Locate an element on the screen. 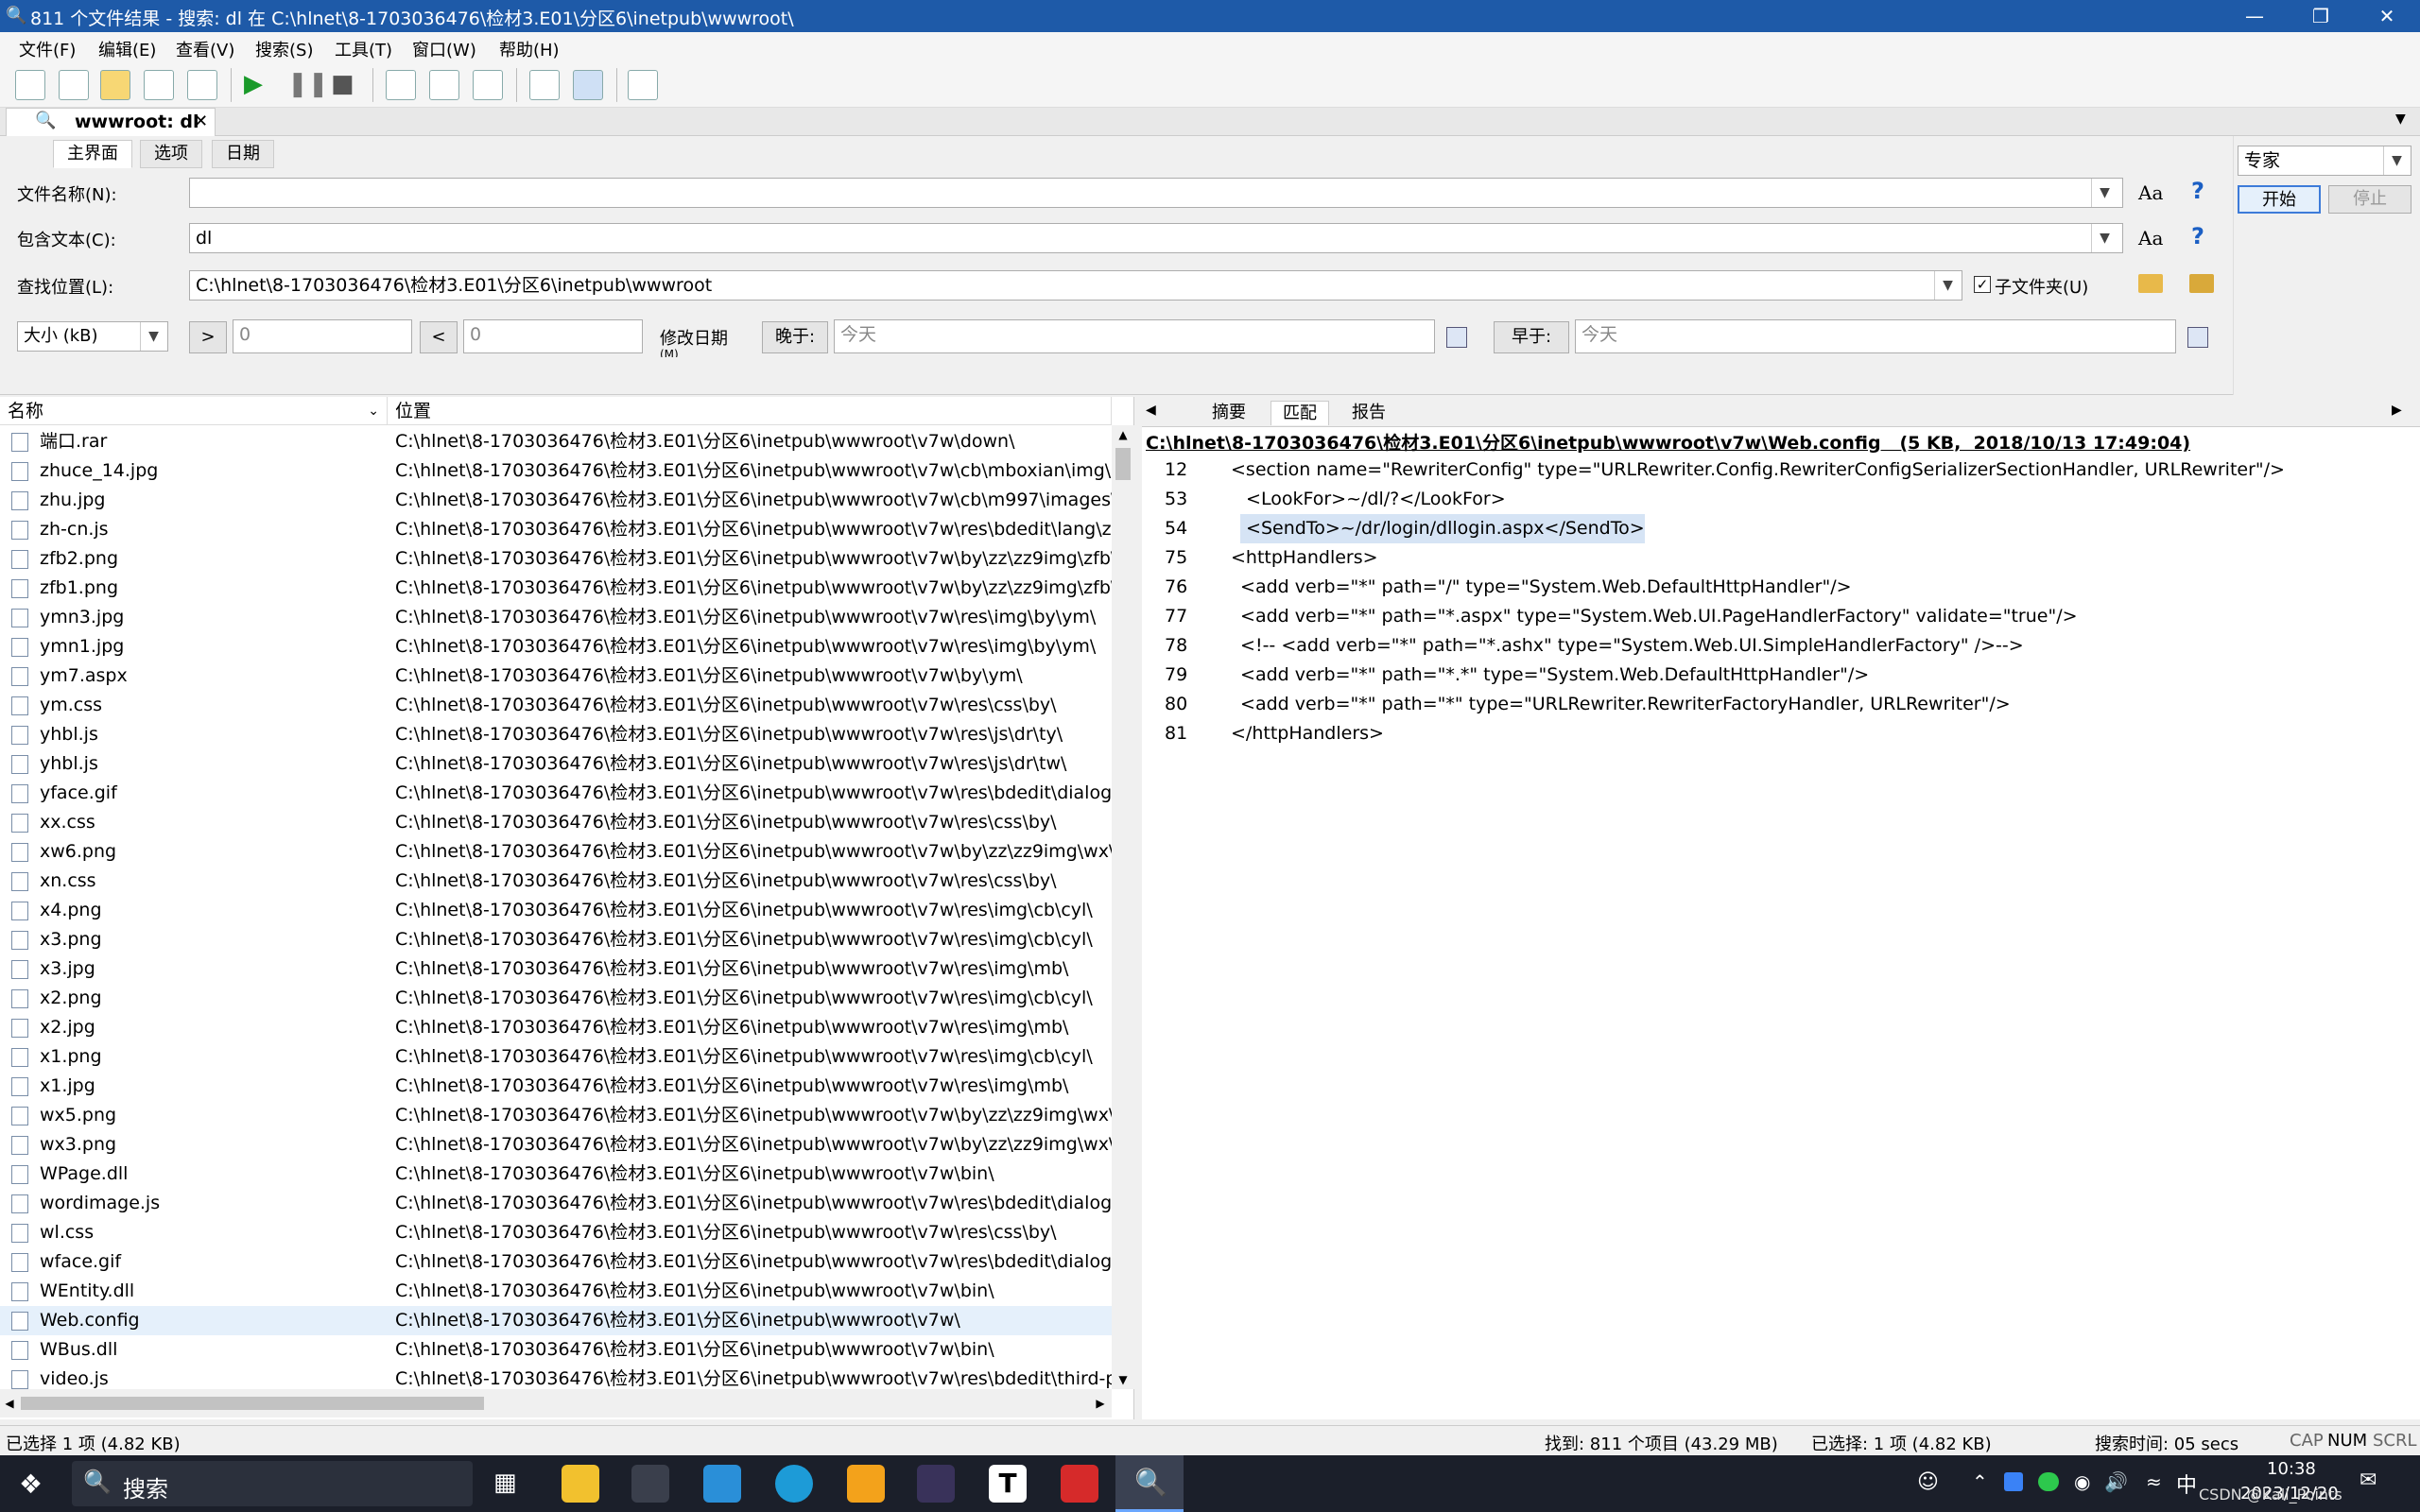  menu-help: 帮助(H) is located at coordinates (529, 49).